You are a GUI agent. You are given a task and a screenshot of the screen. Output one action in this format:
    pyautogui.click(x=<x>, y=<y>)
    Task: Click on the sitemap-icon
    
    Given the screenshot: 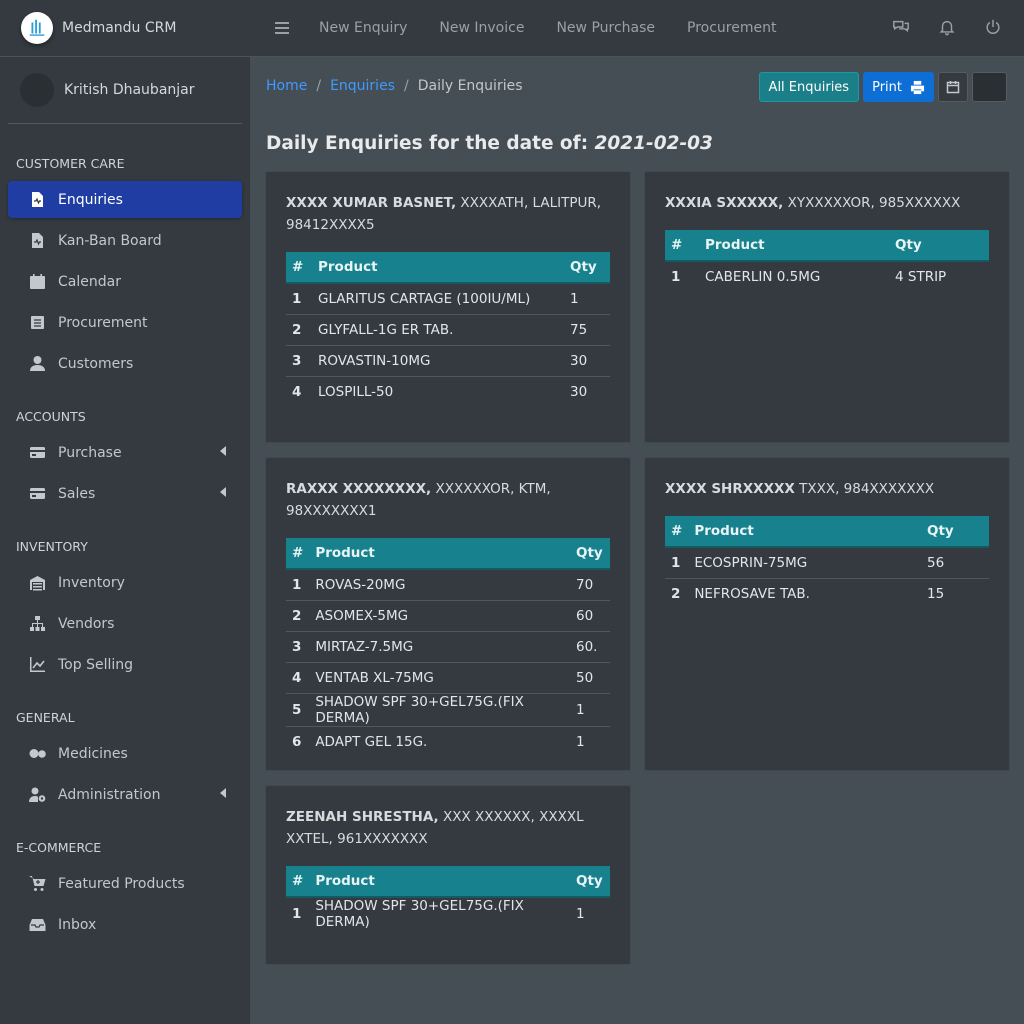 What is the action you would take?
    pyautogui.click(x=37, y=624)
    